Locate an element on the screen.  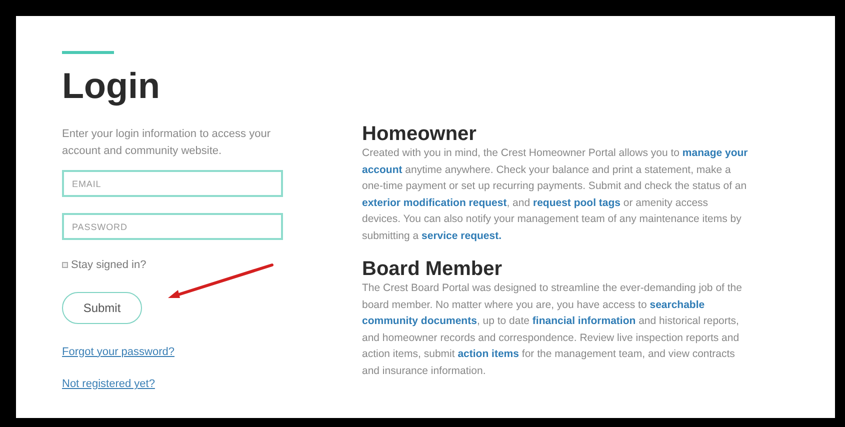
forgot-password-link: Forgot your password? is located at coordinates (118, 352).